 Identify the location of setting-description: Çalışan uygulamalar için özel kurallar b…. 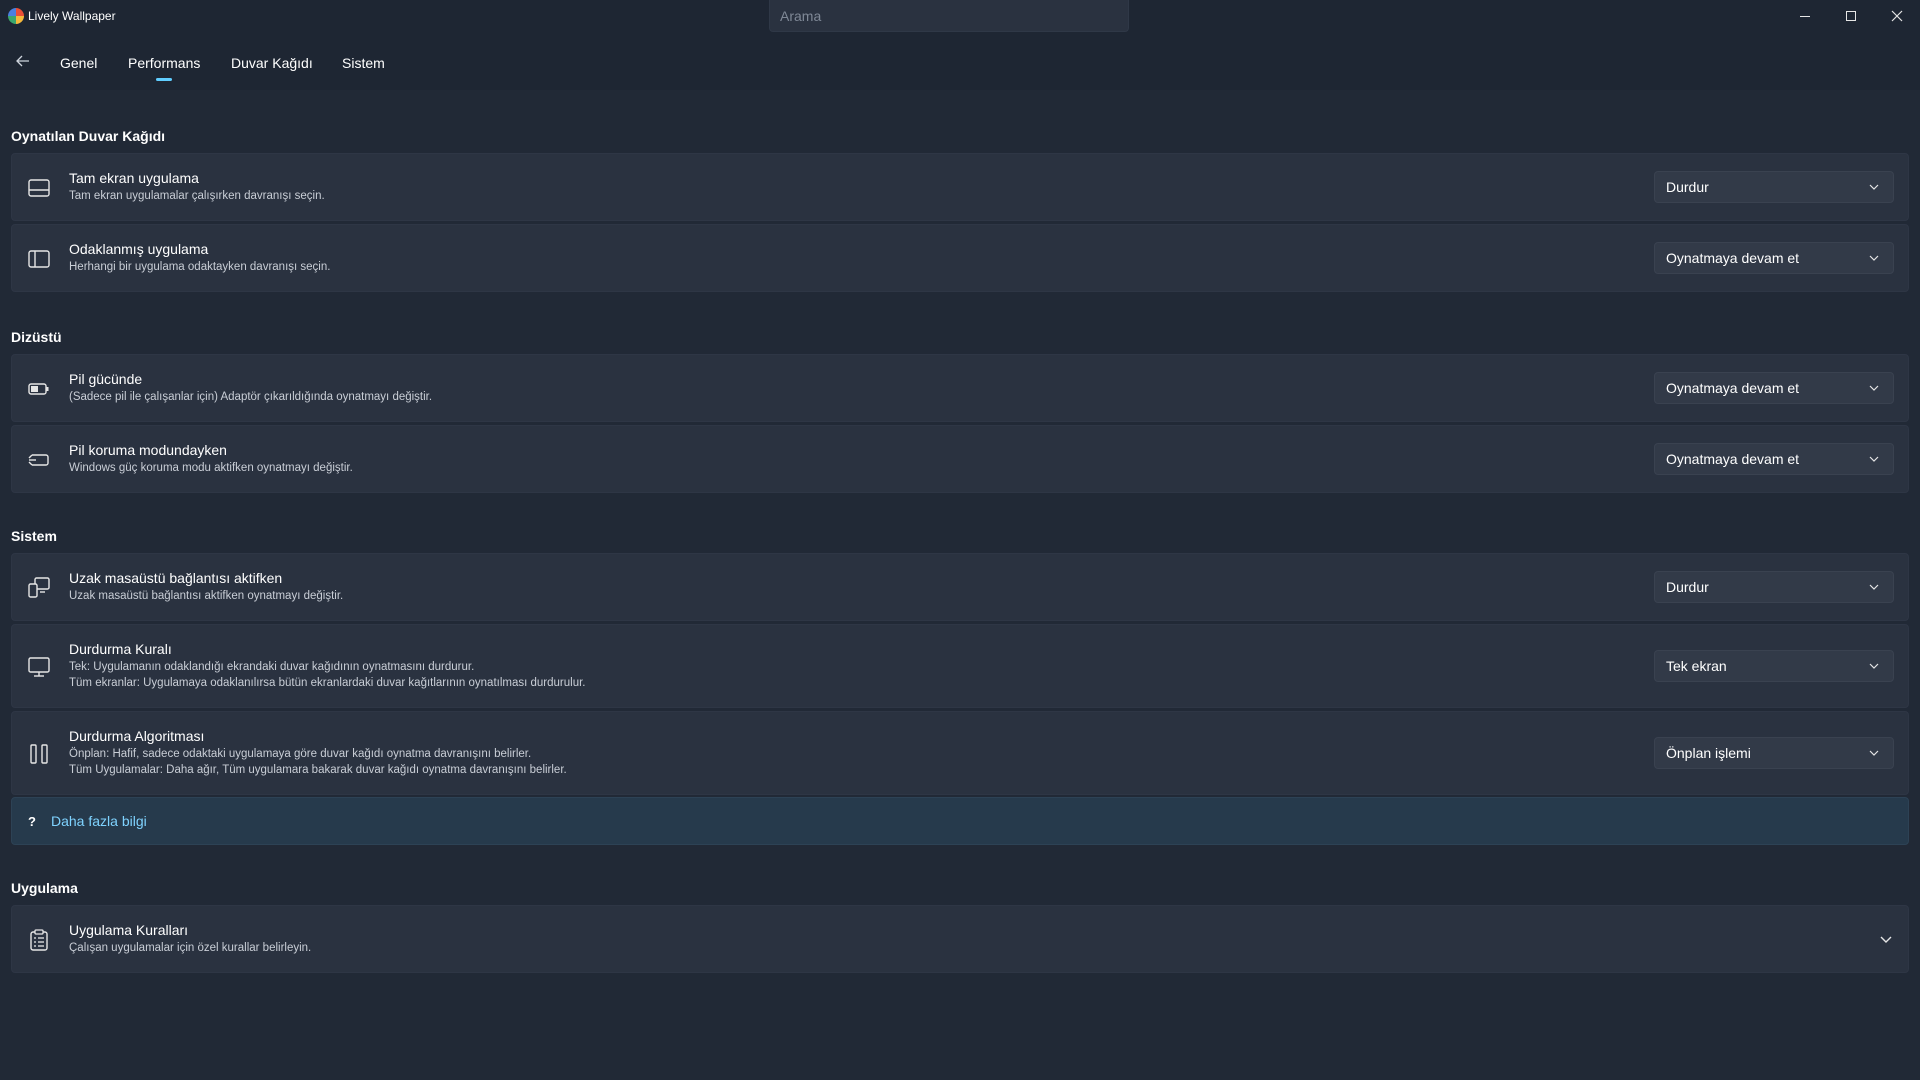
(190, 948).